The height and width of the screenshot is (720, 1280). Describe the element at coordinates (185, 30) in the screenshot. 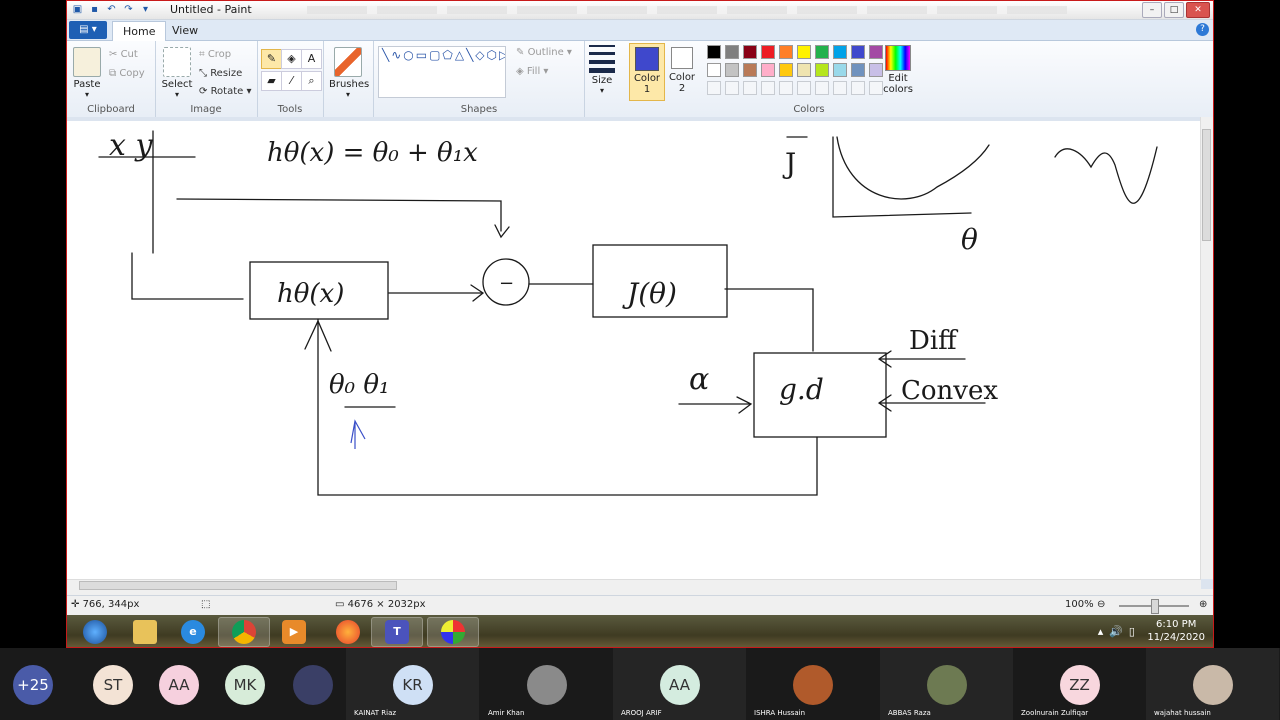

I see `tab-view: View` at that location.